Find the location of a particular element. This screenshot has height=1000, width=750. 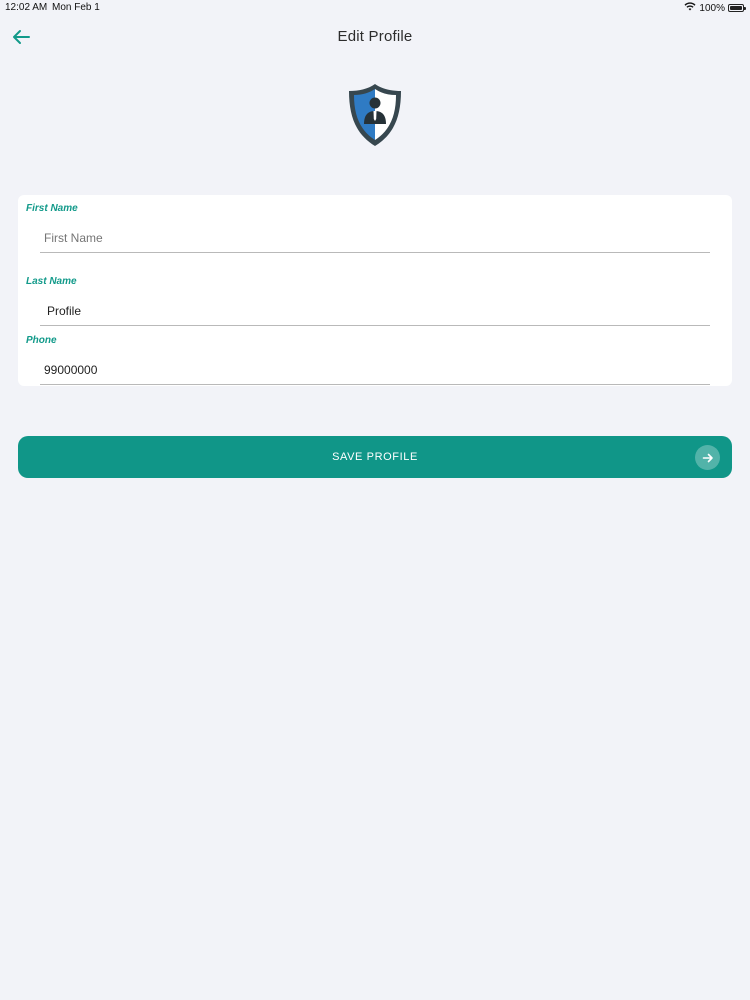

nav-bar: Edit Profile is located at coordinates (375, 37).